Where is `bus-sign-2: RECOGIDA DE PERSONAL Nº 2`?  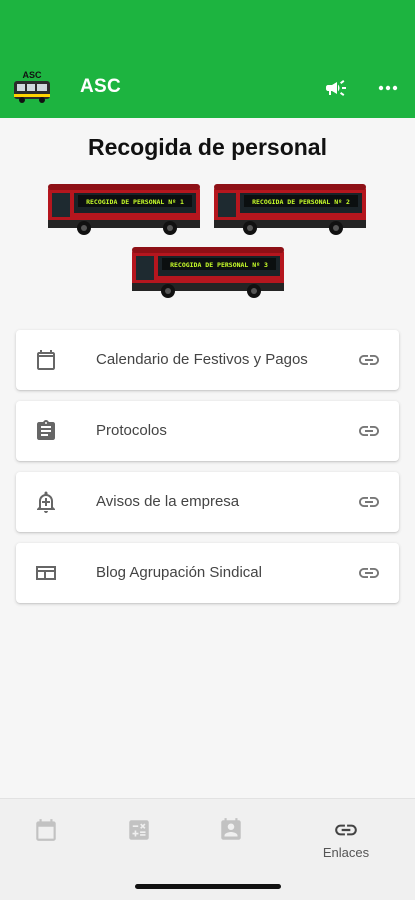 bus-sign-2: RECOGIDA DE PERSONAL Nº 2 is located at coordinates (301, 202).